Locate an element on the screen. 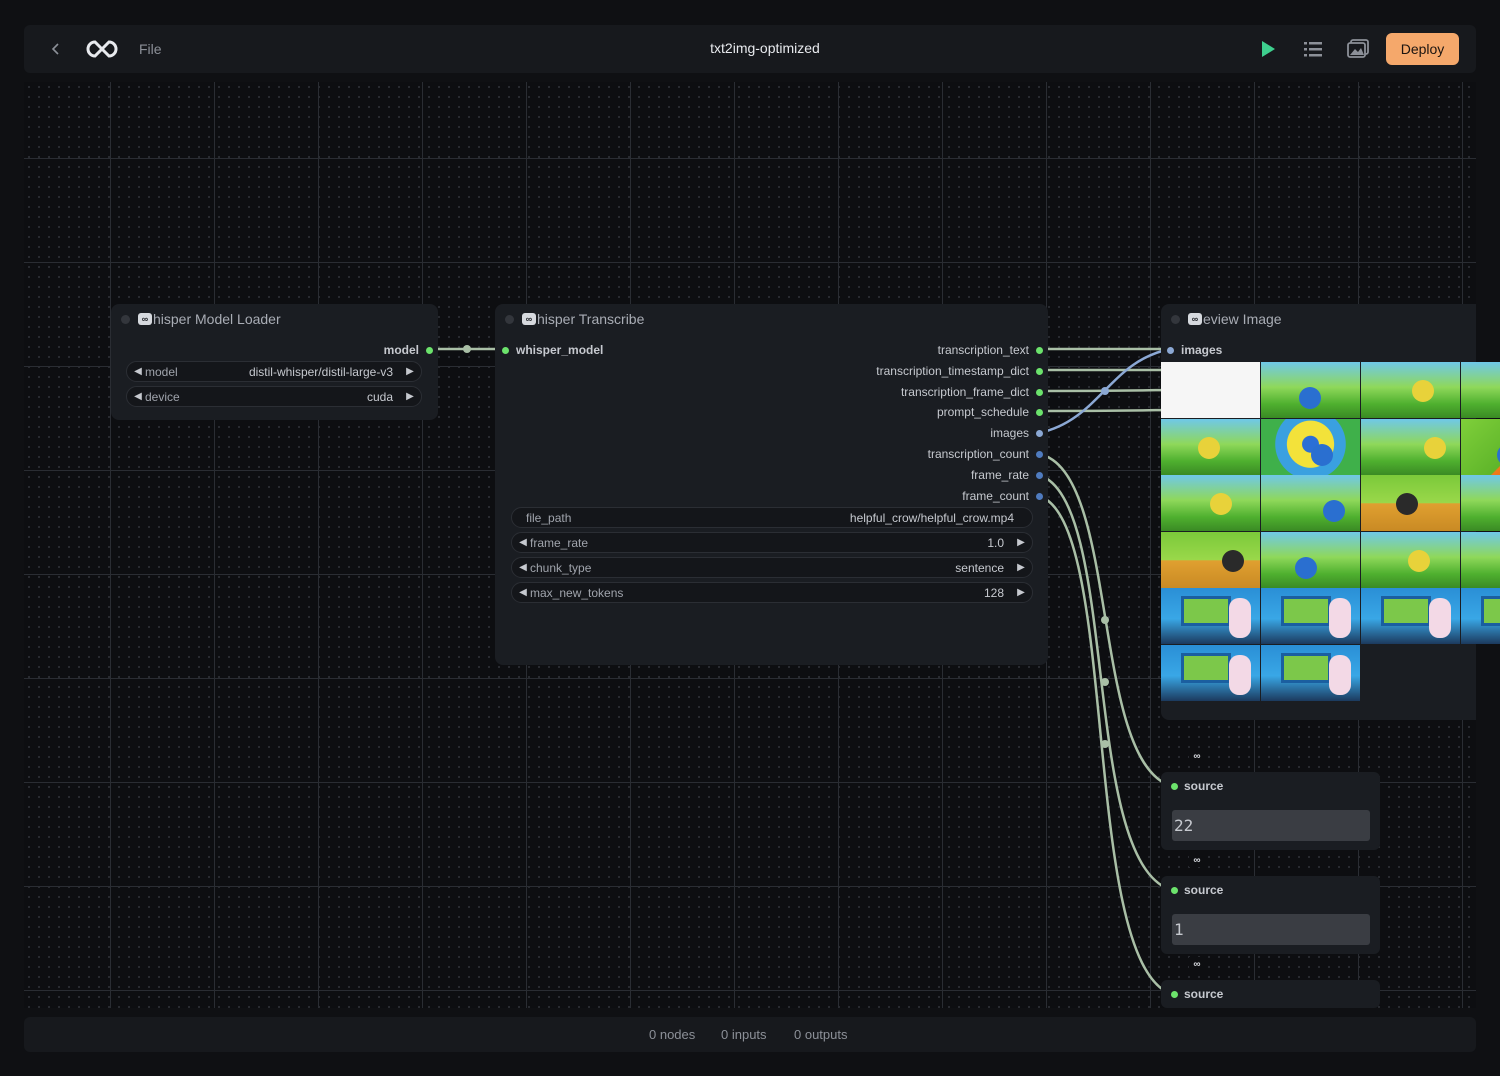 This screenshot has height=1076, width=1500. back-button is located at coordinates (56, 49).